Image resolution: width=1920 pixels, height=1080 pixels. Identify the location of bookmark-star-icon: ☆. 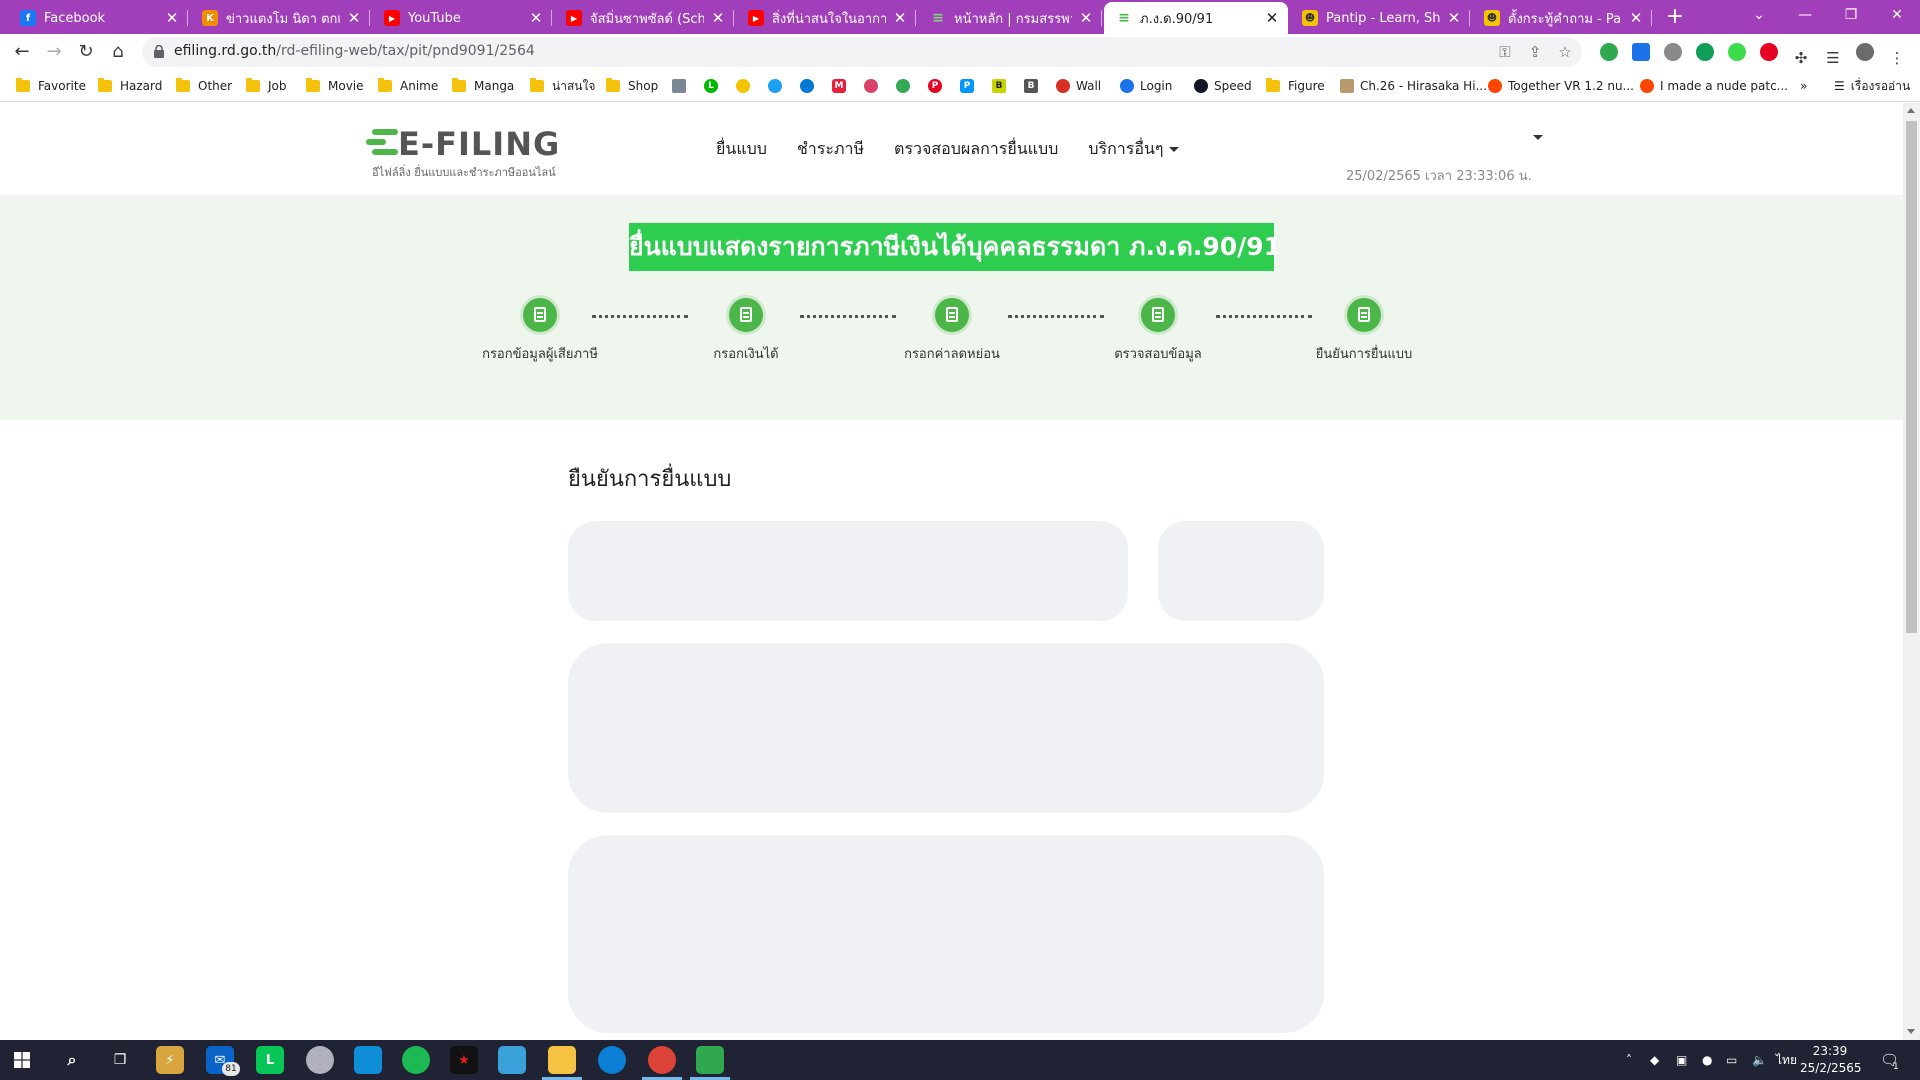
(1565, 52).